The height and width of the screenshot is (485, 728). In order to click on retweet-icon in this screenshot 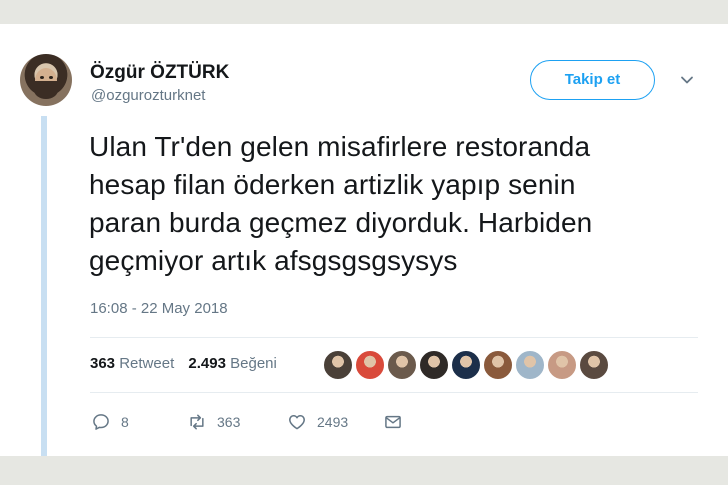, I will do `click(197, 422)`.